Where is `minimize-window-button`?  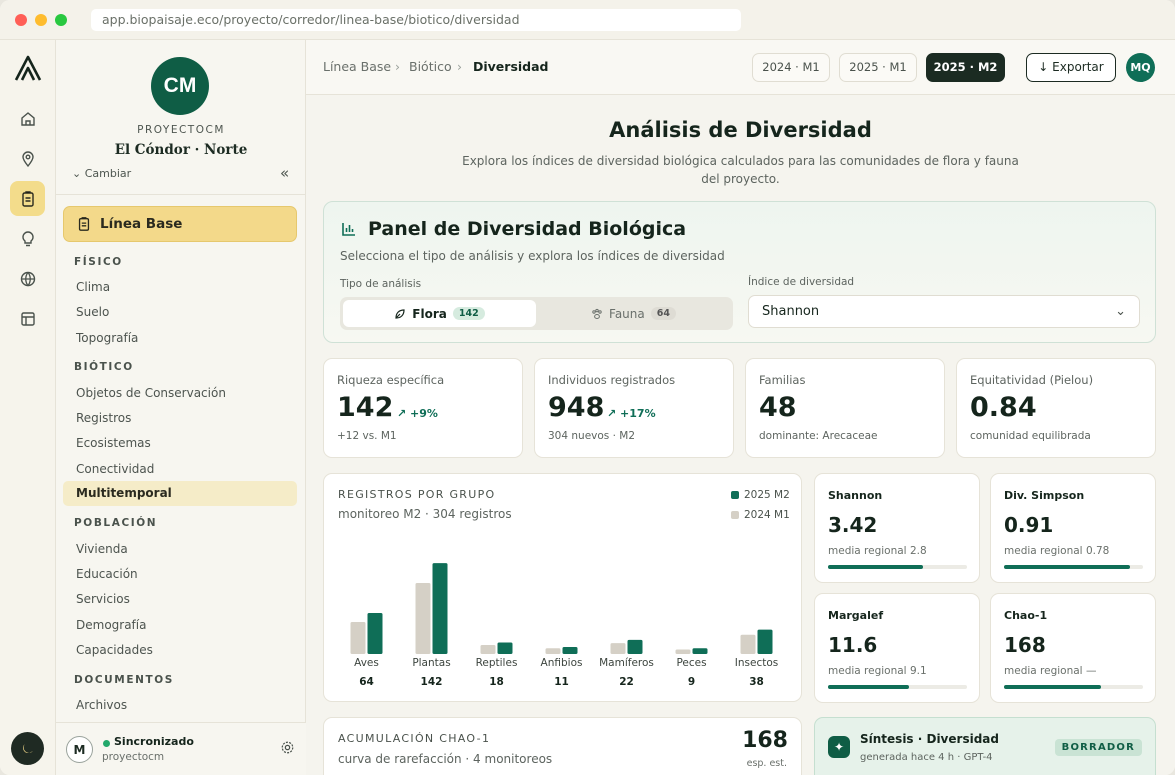
minimize-window-button is located at coordinates (41, 20).